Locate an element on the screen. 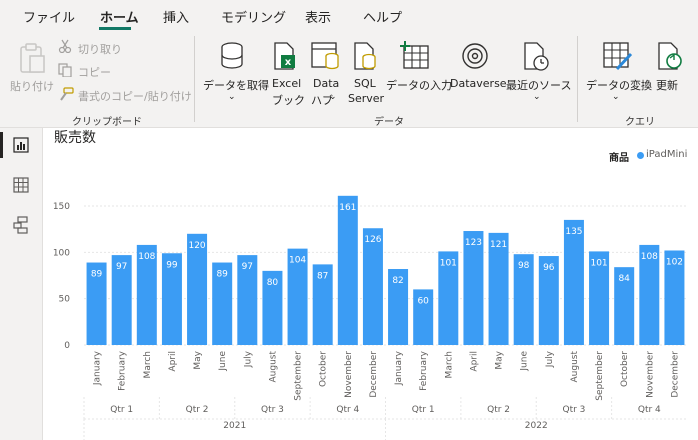 The width and height of the screenshot is (698, 440). data-label: 87 is located at coordinates (322, 276).